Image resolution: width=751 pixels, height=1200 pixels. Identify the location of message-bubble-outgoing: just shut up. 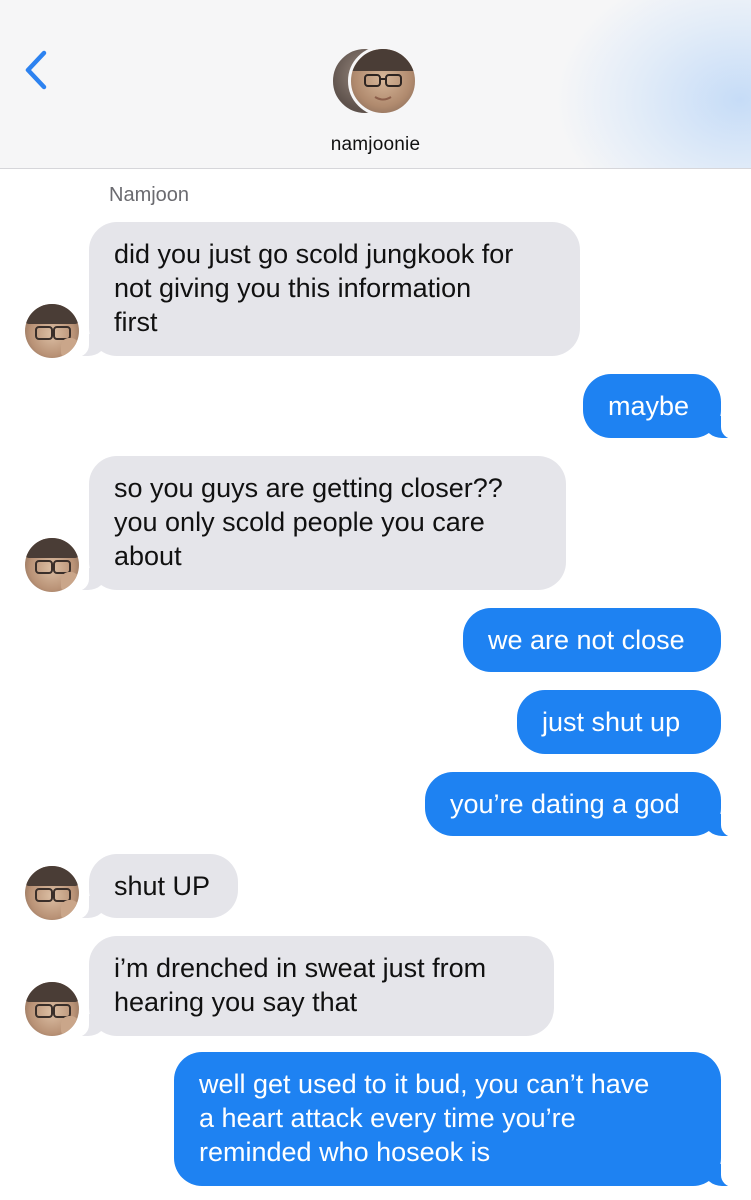
(619, 722).